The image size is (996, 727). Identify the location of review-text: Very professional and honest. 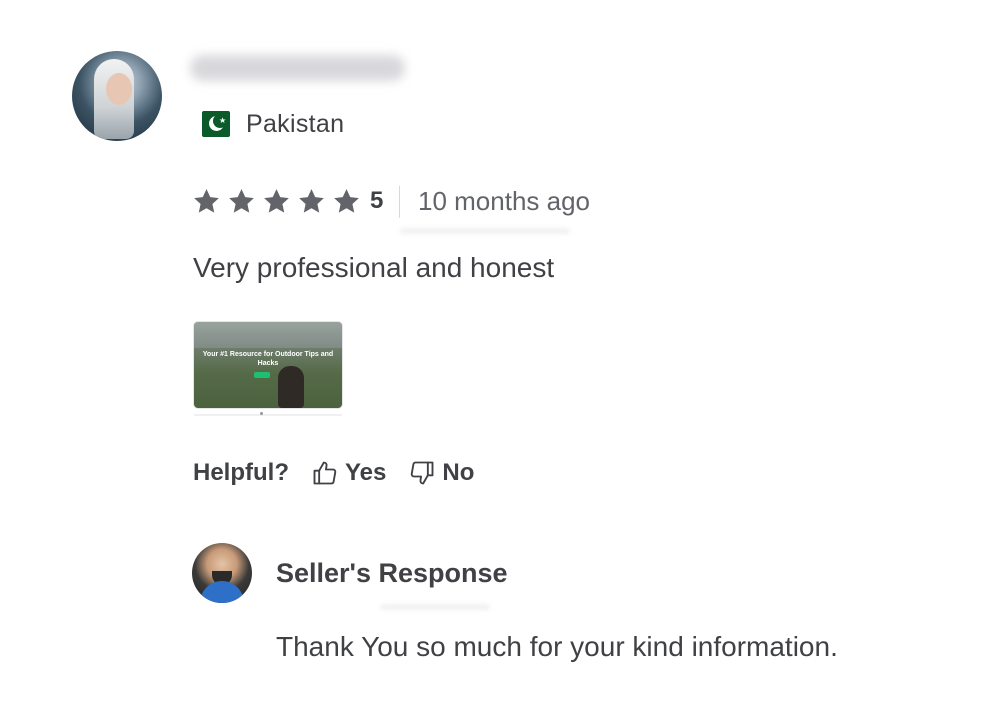
(374, 267).